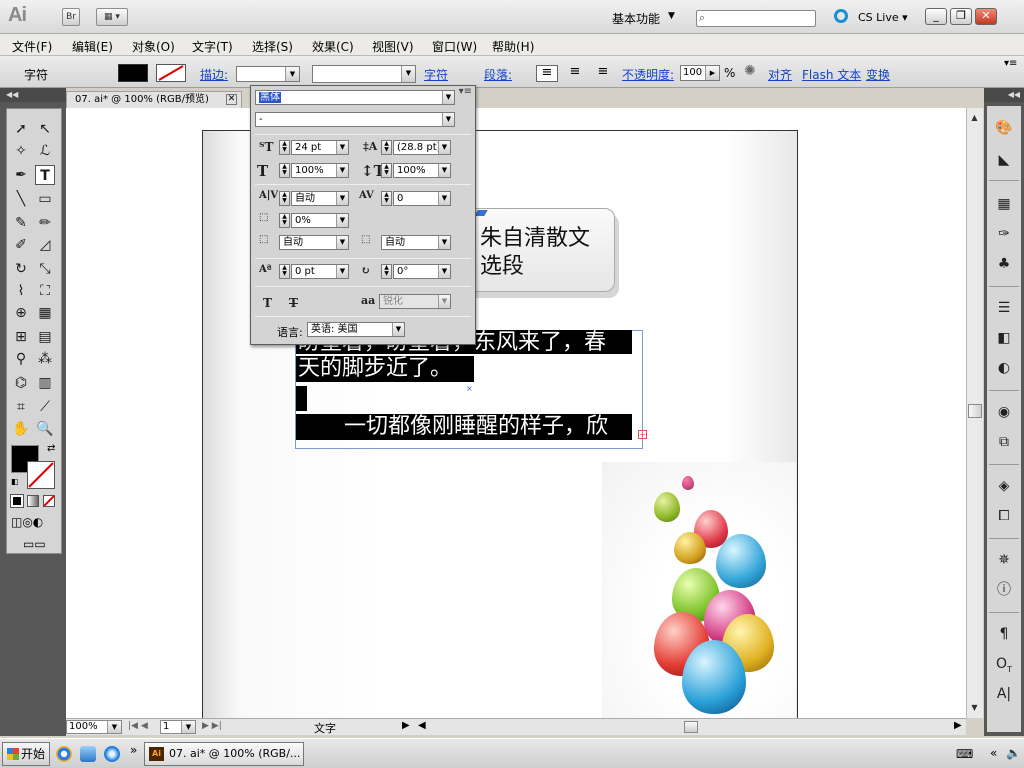 The height and width of the screenshot is (768, 1024). Describe the element at coordinates (974, 117) in the screenshot. I see `scroll-up-icon: ▲` at that location.